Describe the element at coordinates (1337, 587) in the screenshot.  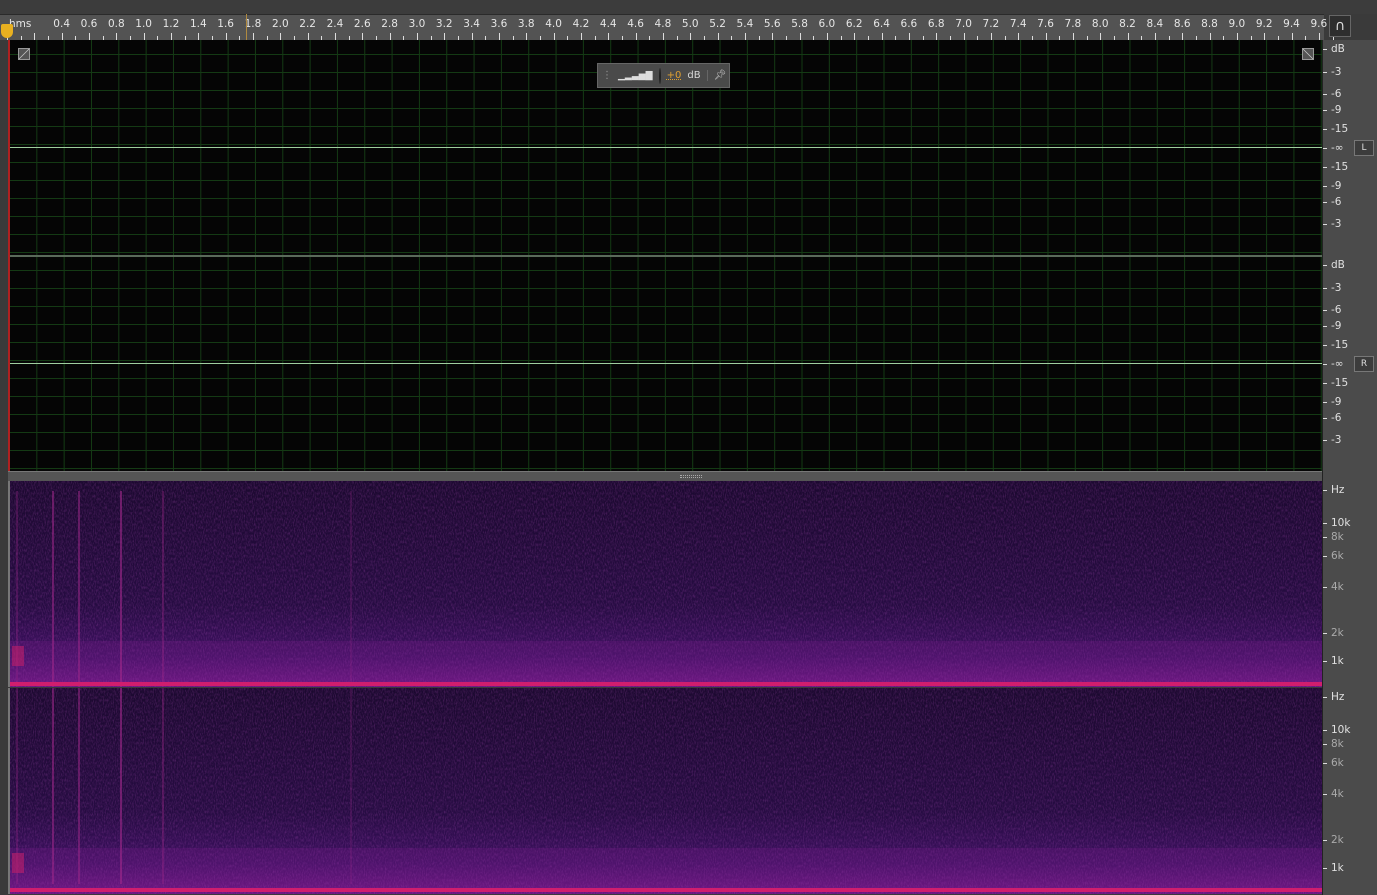
I see `scale-label: 4k` at that location.